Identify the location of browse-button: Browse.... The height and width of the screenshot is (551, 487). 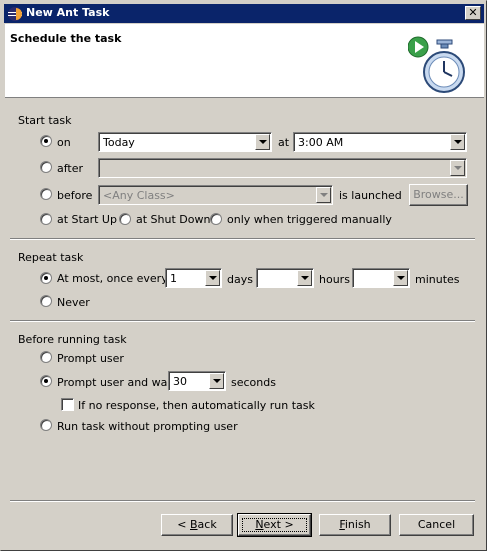
(438, 195).